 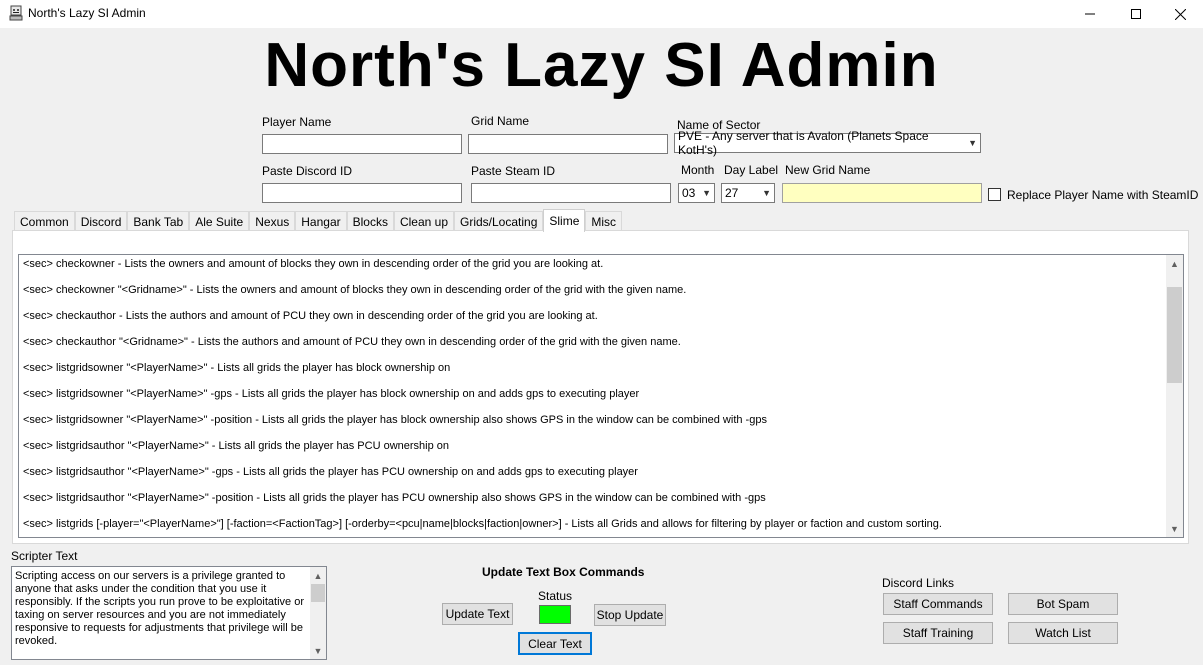 I want to click on page-title: North's Lazy SI Admin, so click(x=601, y=65).